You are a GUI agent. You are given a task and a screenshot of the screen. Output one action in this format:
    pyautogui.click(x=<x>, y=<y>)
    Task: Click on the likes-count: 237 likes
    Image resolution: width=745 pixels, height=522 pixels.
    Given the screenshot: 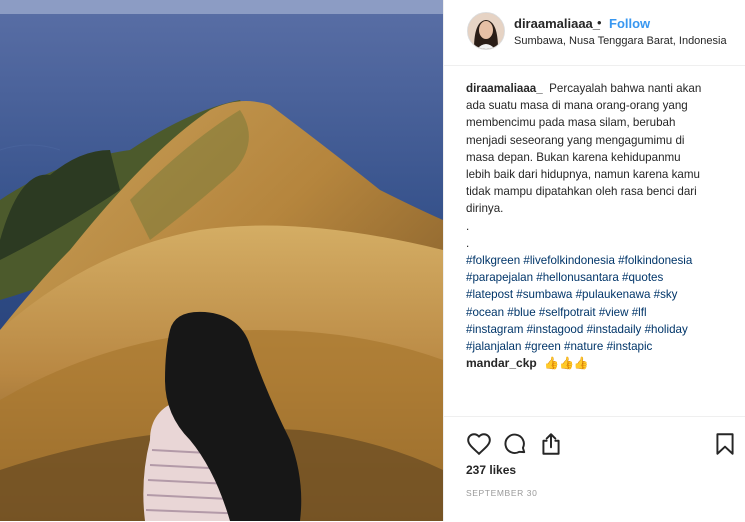 What is the action you would take?
    pyautogui.click(x=491, y=470)
    